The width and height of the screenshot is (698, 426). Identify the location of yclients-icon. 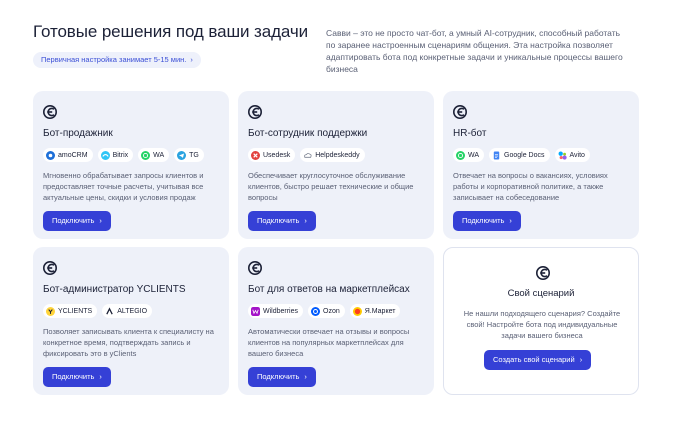
(50, 311).